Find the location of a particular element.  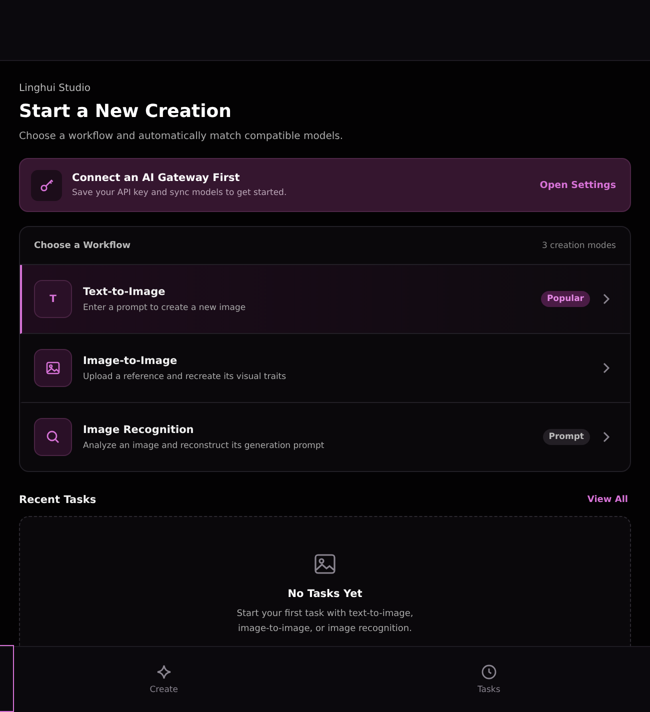

section-heading: Recent Tasks is located at coordinates (57, 500).